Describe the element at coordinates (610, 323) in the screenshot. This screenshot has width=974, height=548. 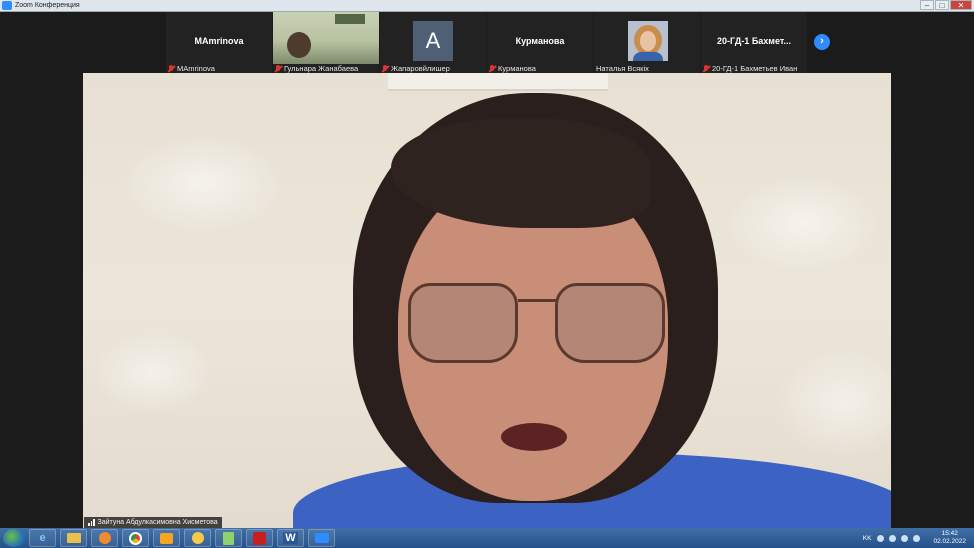
I see `glasses-right-lens` at that location.